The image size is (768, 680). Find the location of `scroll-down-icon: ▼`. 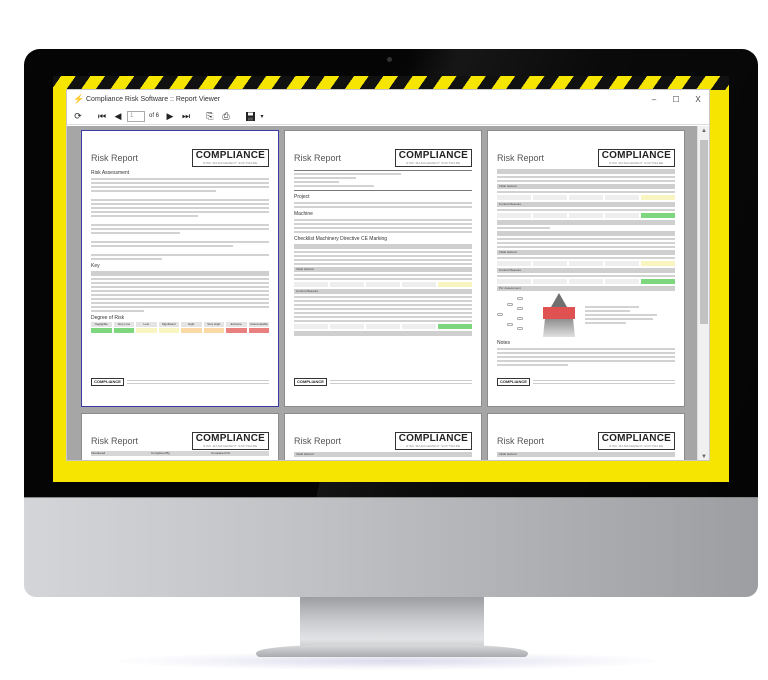

scroll-down-icon: ▼ is located at coordinates (703, 456).